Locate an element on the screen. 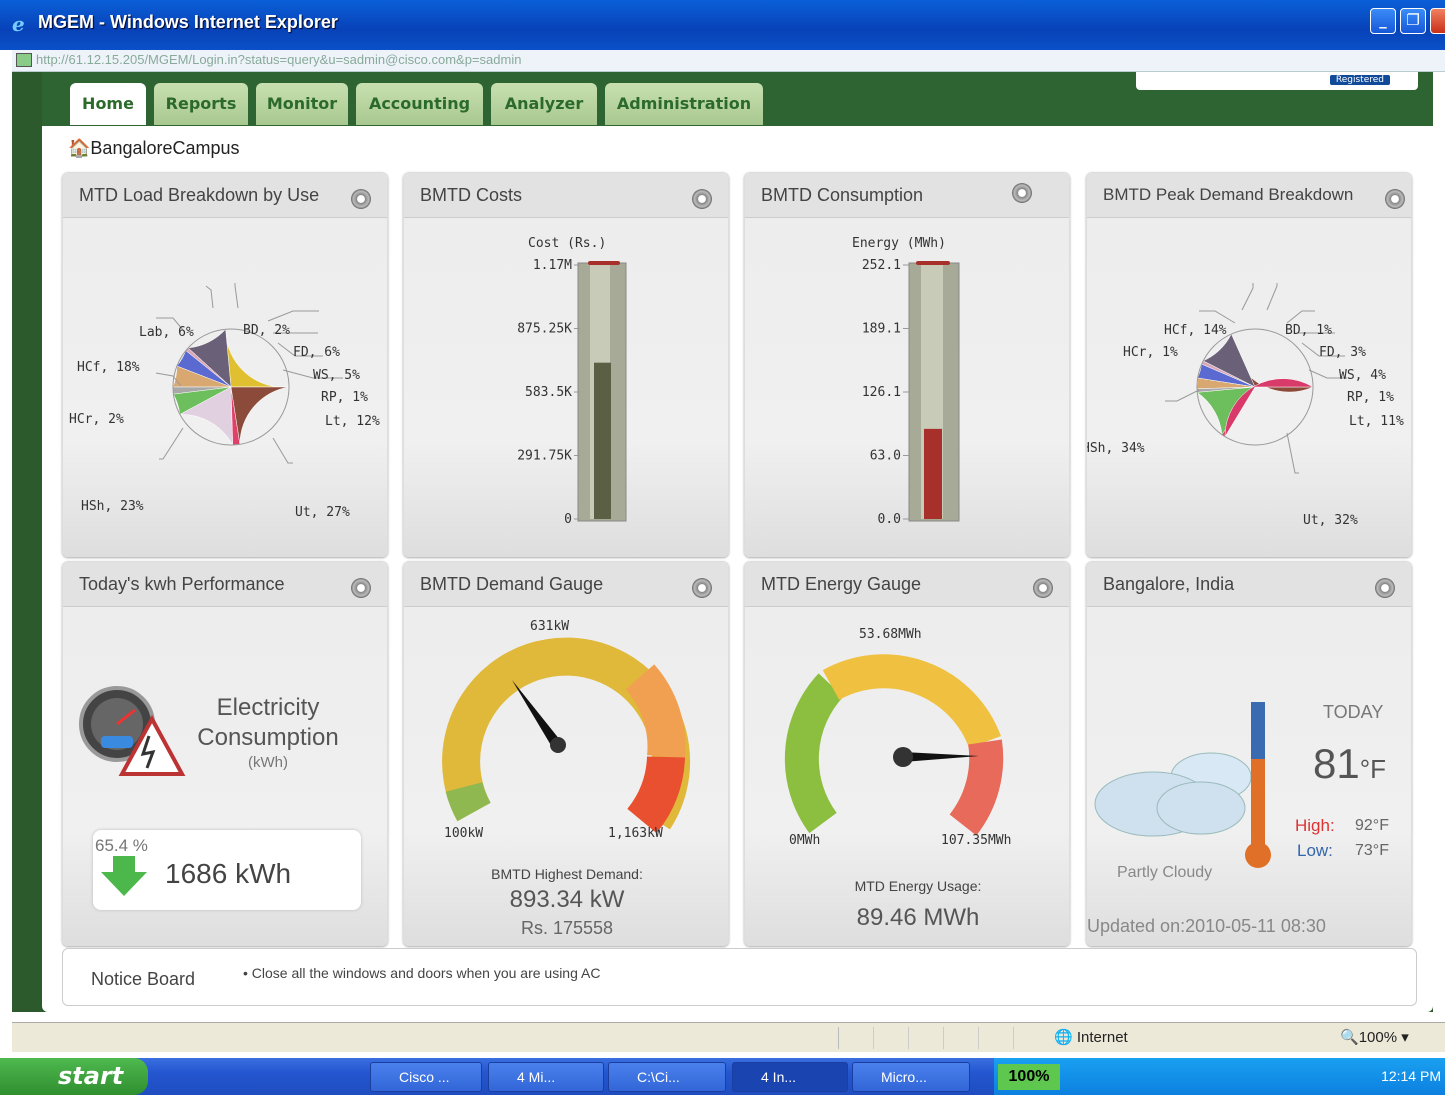 This screenshot has height=1095, width=1445. panel-title: MTD Load Breakdown by Use is located at coordinates (199, 195).